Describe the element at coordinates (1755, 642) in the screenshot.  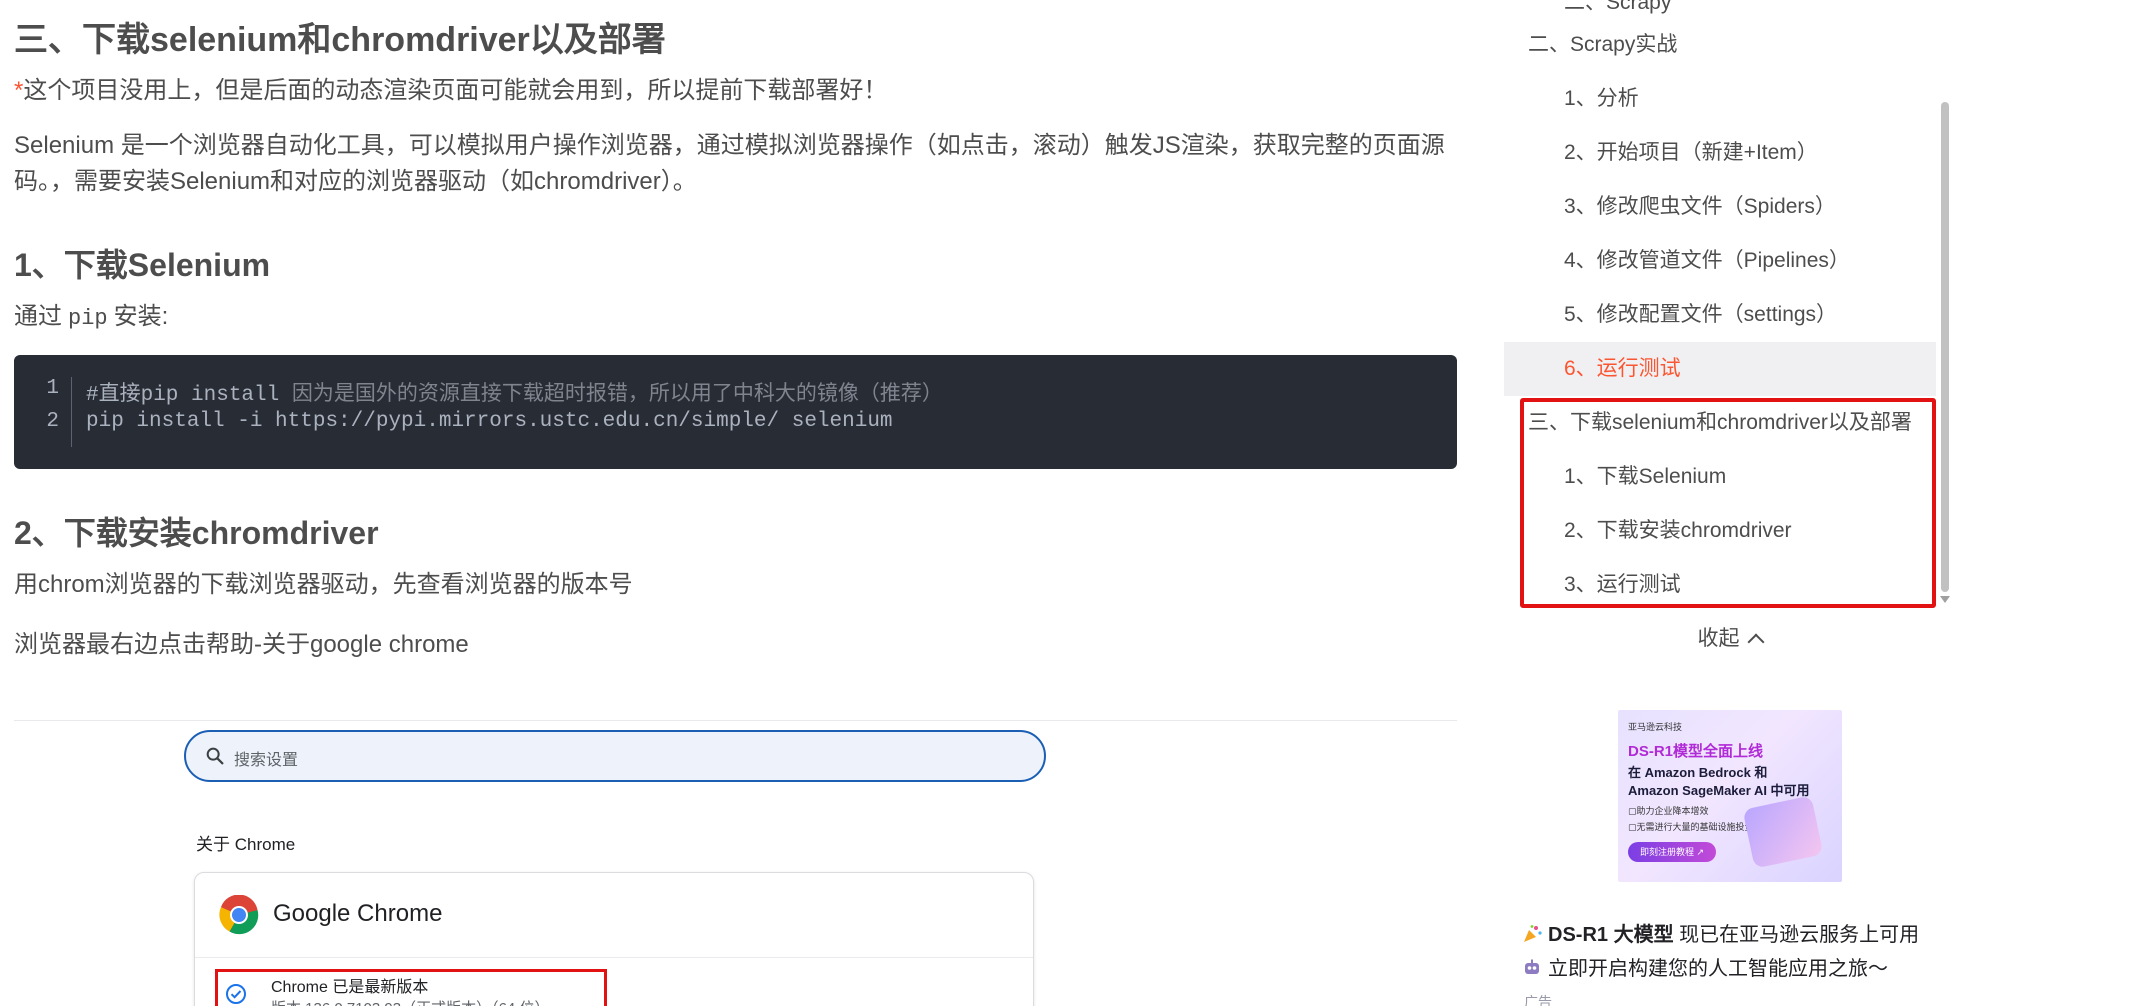
I see `chevron-up-icon` at that location.